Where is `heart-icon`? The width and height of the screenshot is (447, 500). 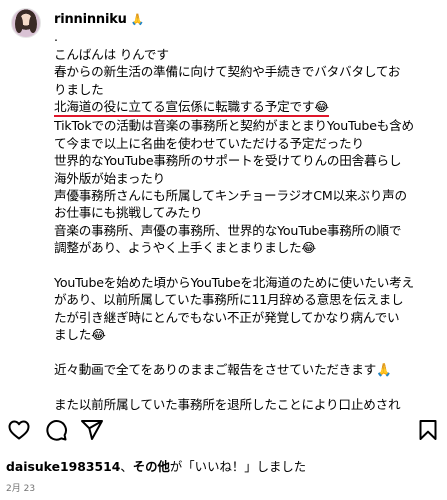 heart-icon is located at coordinates (19, 430).